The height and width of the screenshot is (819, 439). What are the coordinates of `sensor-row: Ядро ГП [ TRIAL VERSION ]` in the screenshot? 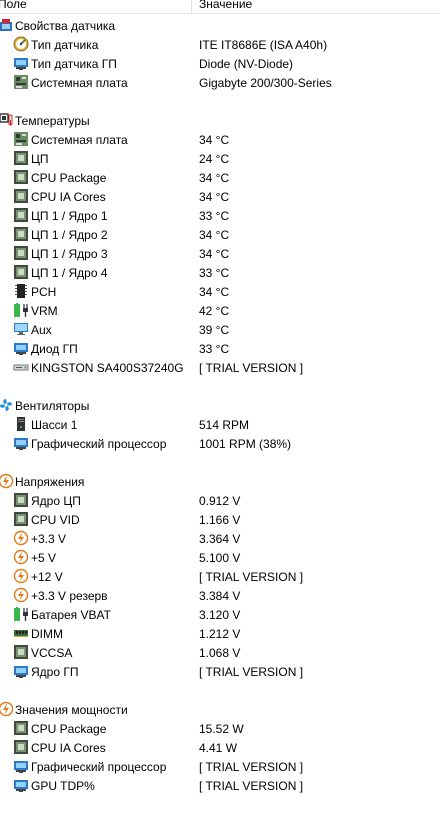 It's located at (219, 671).